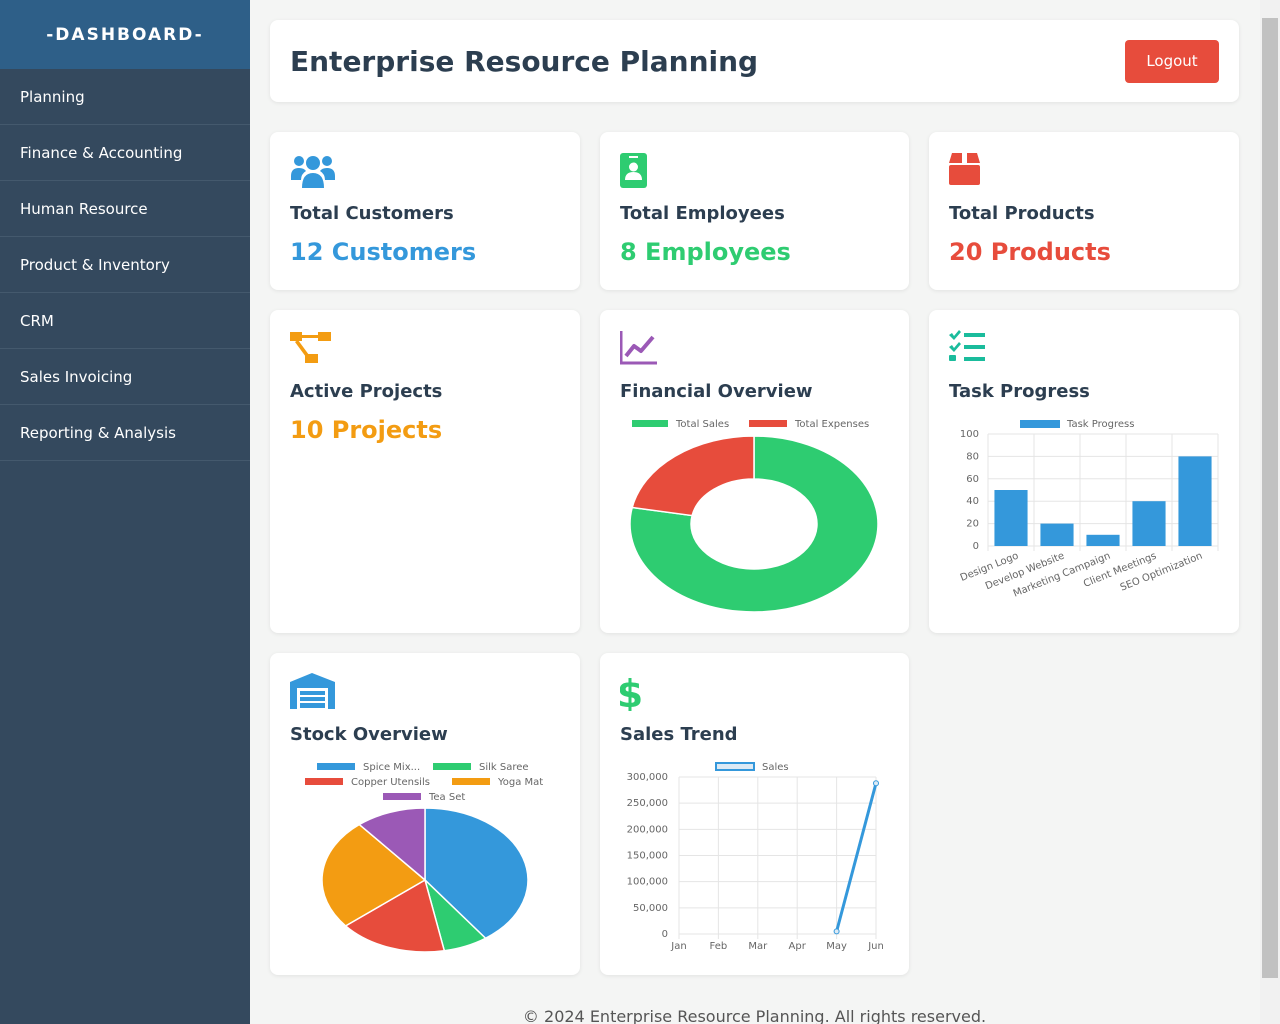  Describe the element at coordinates (650, 908) in the screenshot. I see `y-tick-label: 50,000` at that location.